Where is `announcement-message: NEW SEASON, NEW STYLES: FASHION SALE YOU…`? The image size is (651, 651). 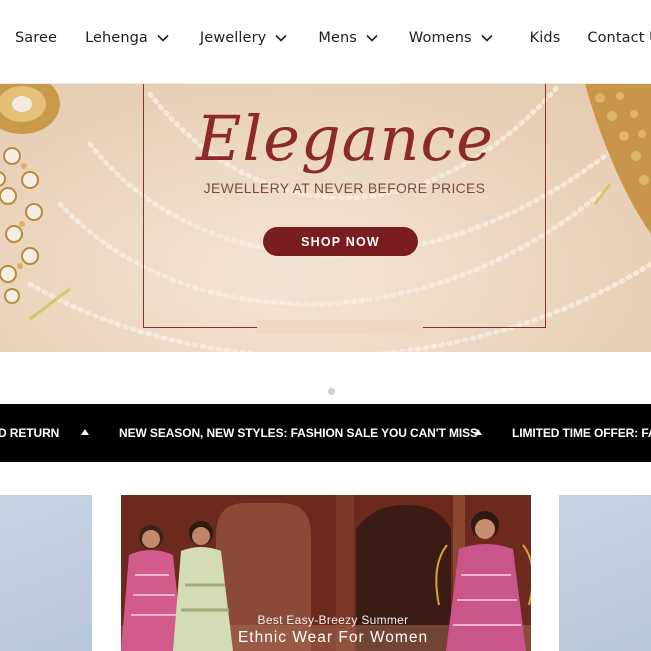 announcement-message: NEW SEASON, NEW STYLES: FASHION SALE YOU… is located at coordinates (298, 433).